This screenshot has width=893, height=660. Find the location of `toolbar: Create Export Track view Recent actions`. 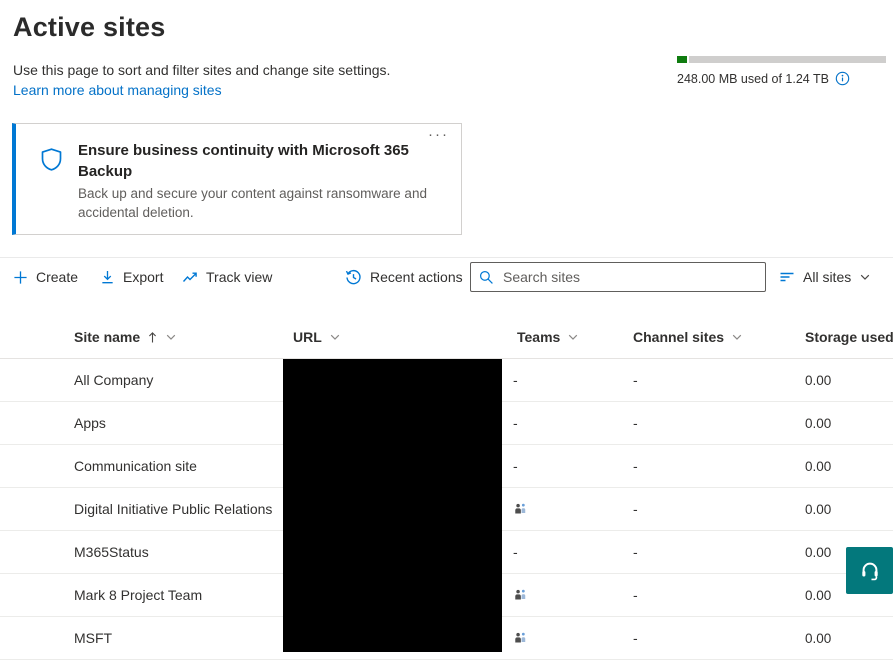

toolbar: Create Export Track view Recent actions is located at coordinates (446, 276).